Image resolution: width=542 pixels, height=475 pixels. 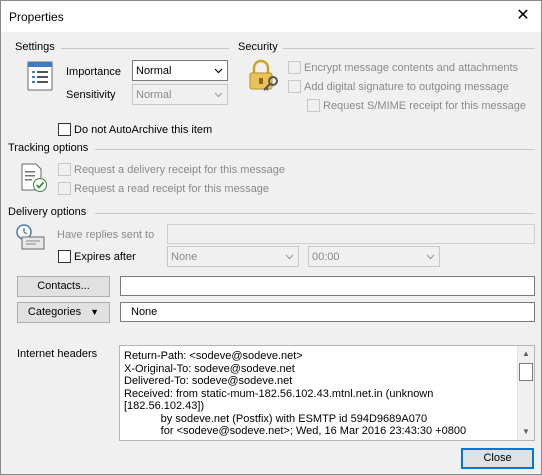 I want to click on categories-button-label: Categories, so click(x=54, y=312).